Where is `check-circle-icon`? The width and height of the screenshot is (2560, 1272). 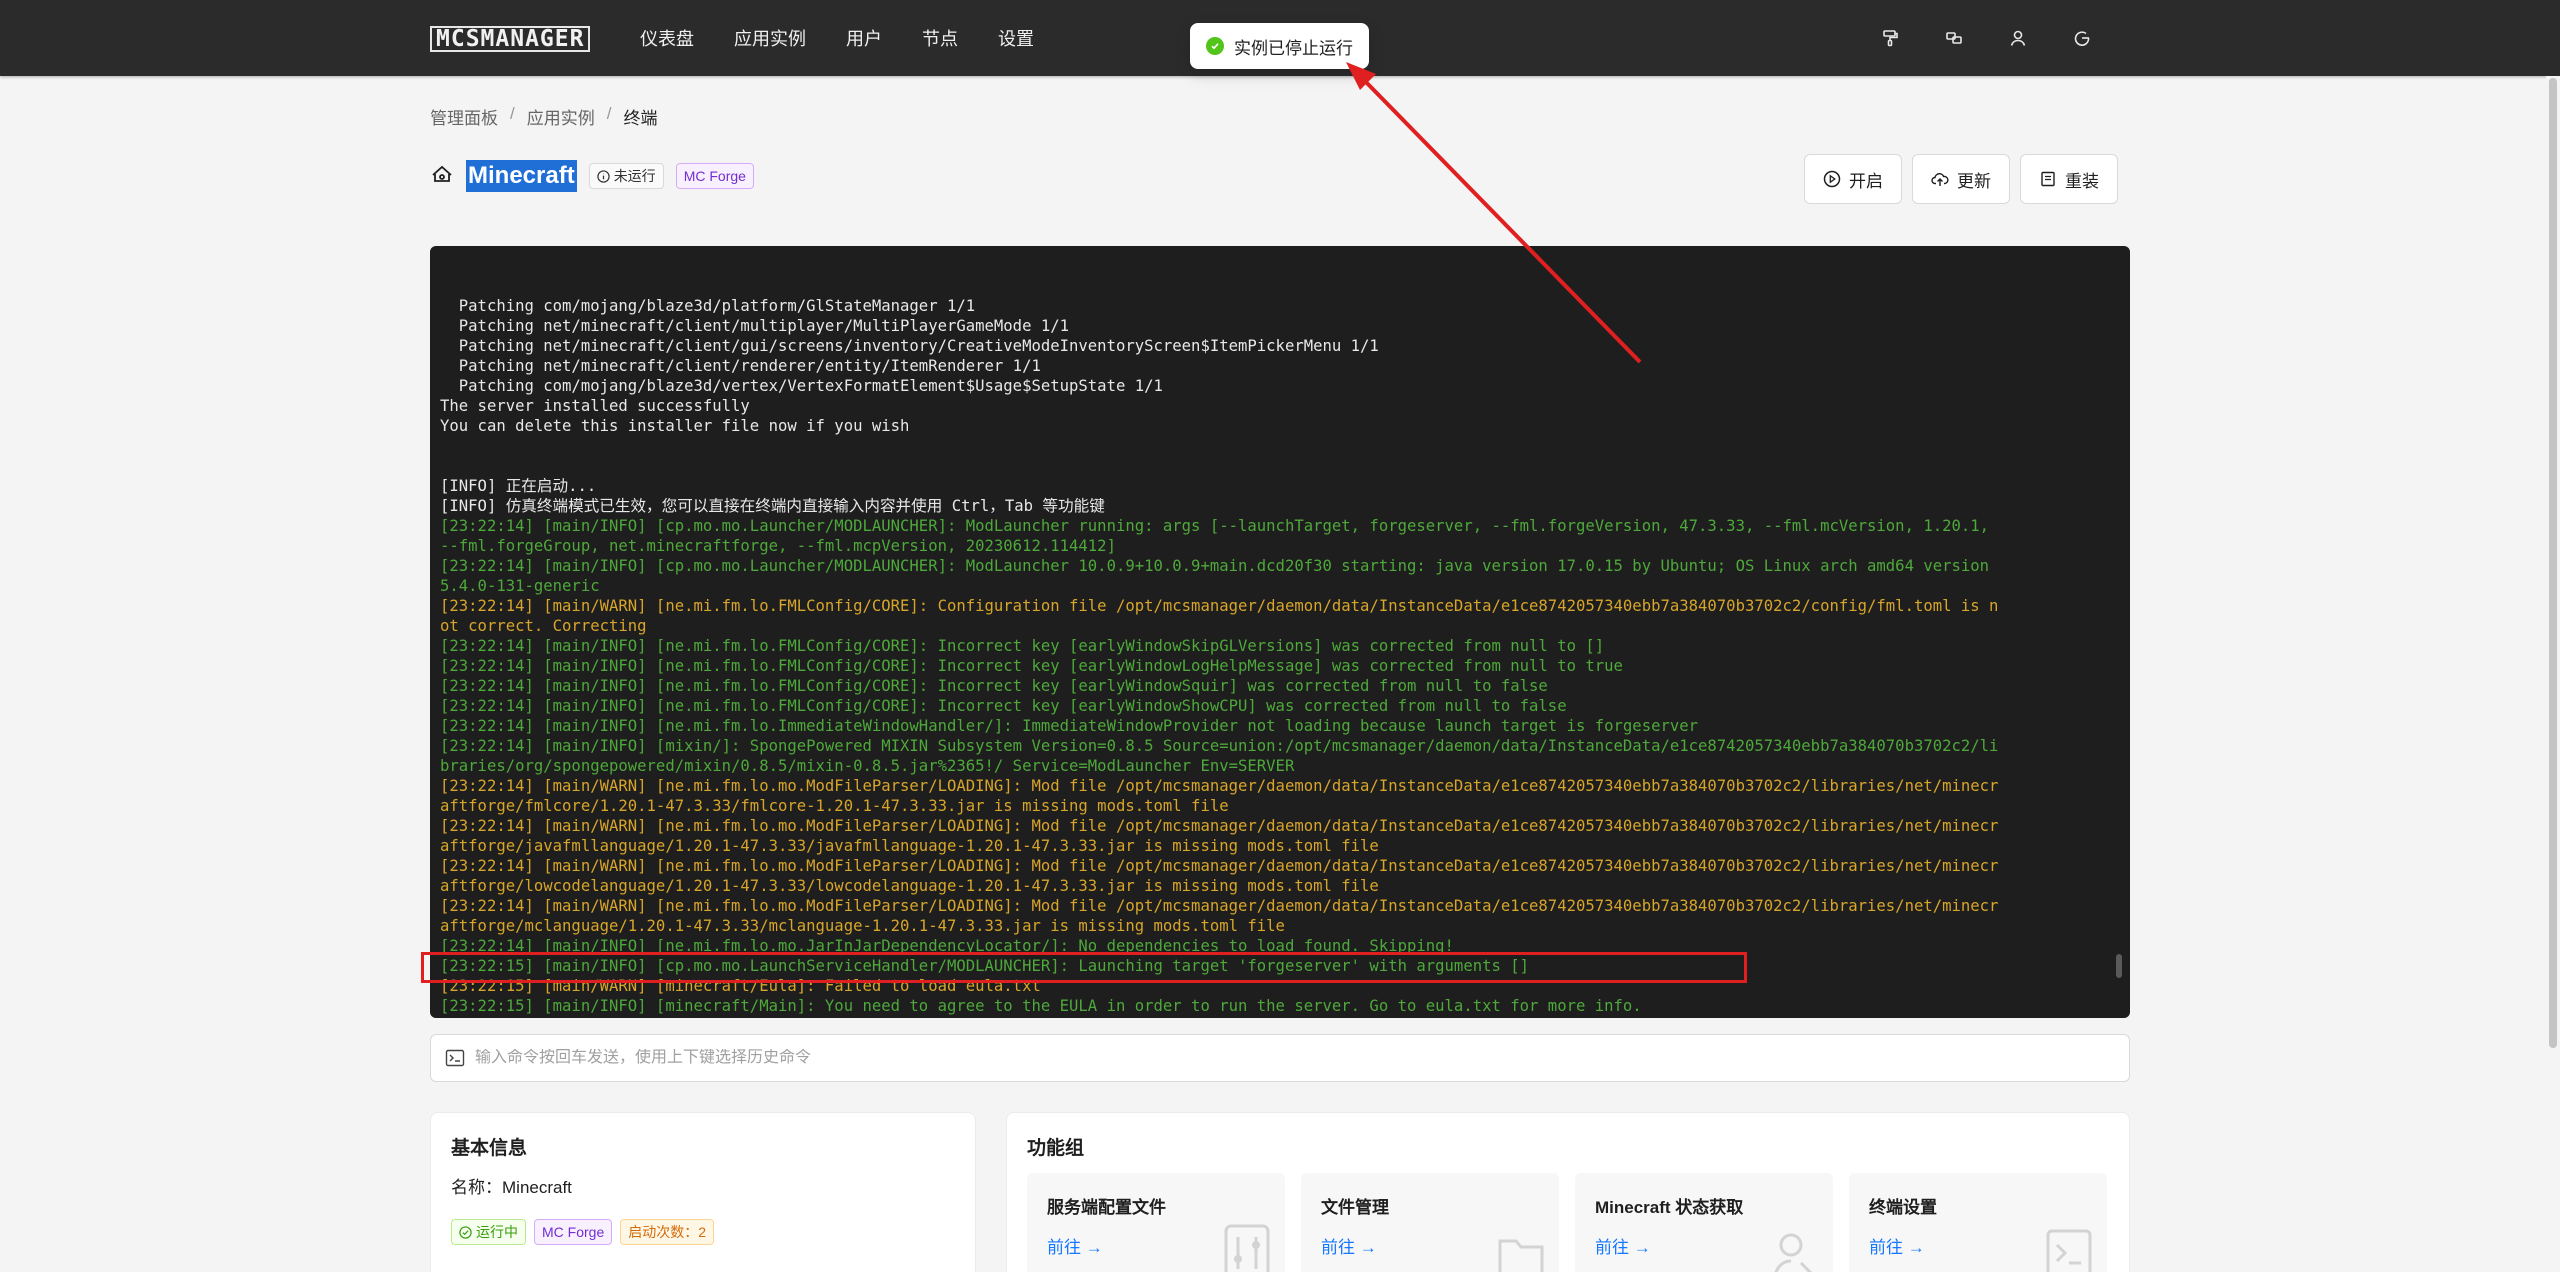 check-circle-icon is located at coordinates (465, 1232).